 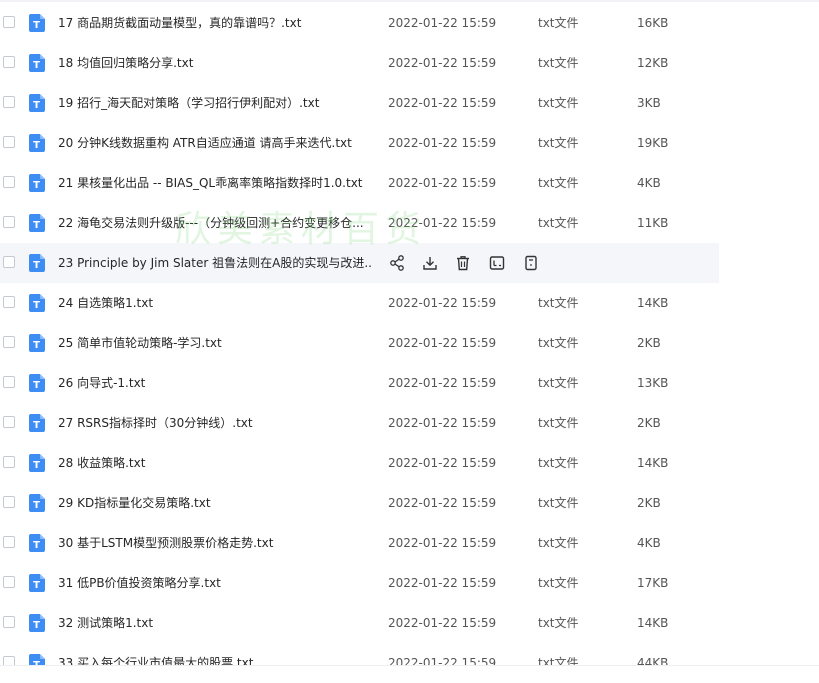 What do you see at coordinates (215, 583) in the screenshot?
I see `file-name: 31 低PB价值投资策略分享.txt` at bounding box center [215, 583].